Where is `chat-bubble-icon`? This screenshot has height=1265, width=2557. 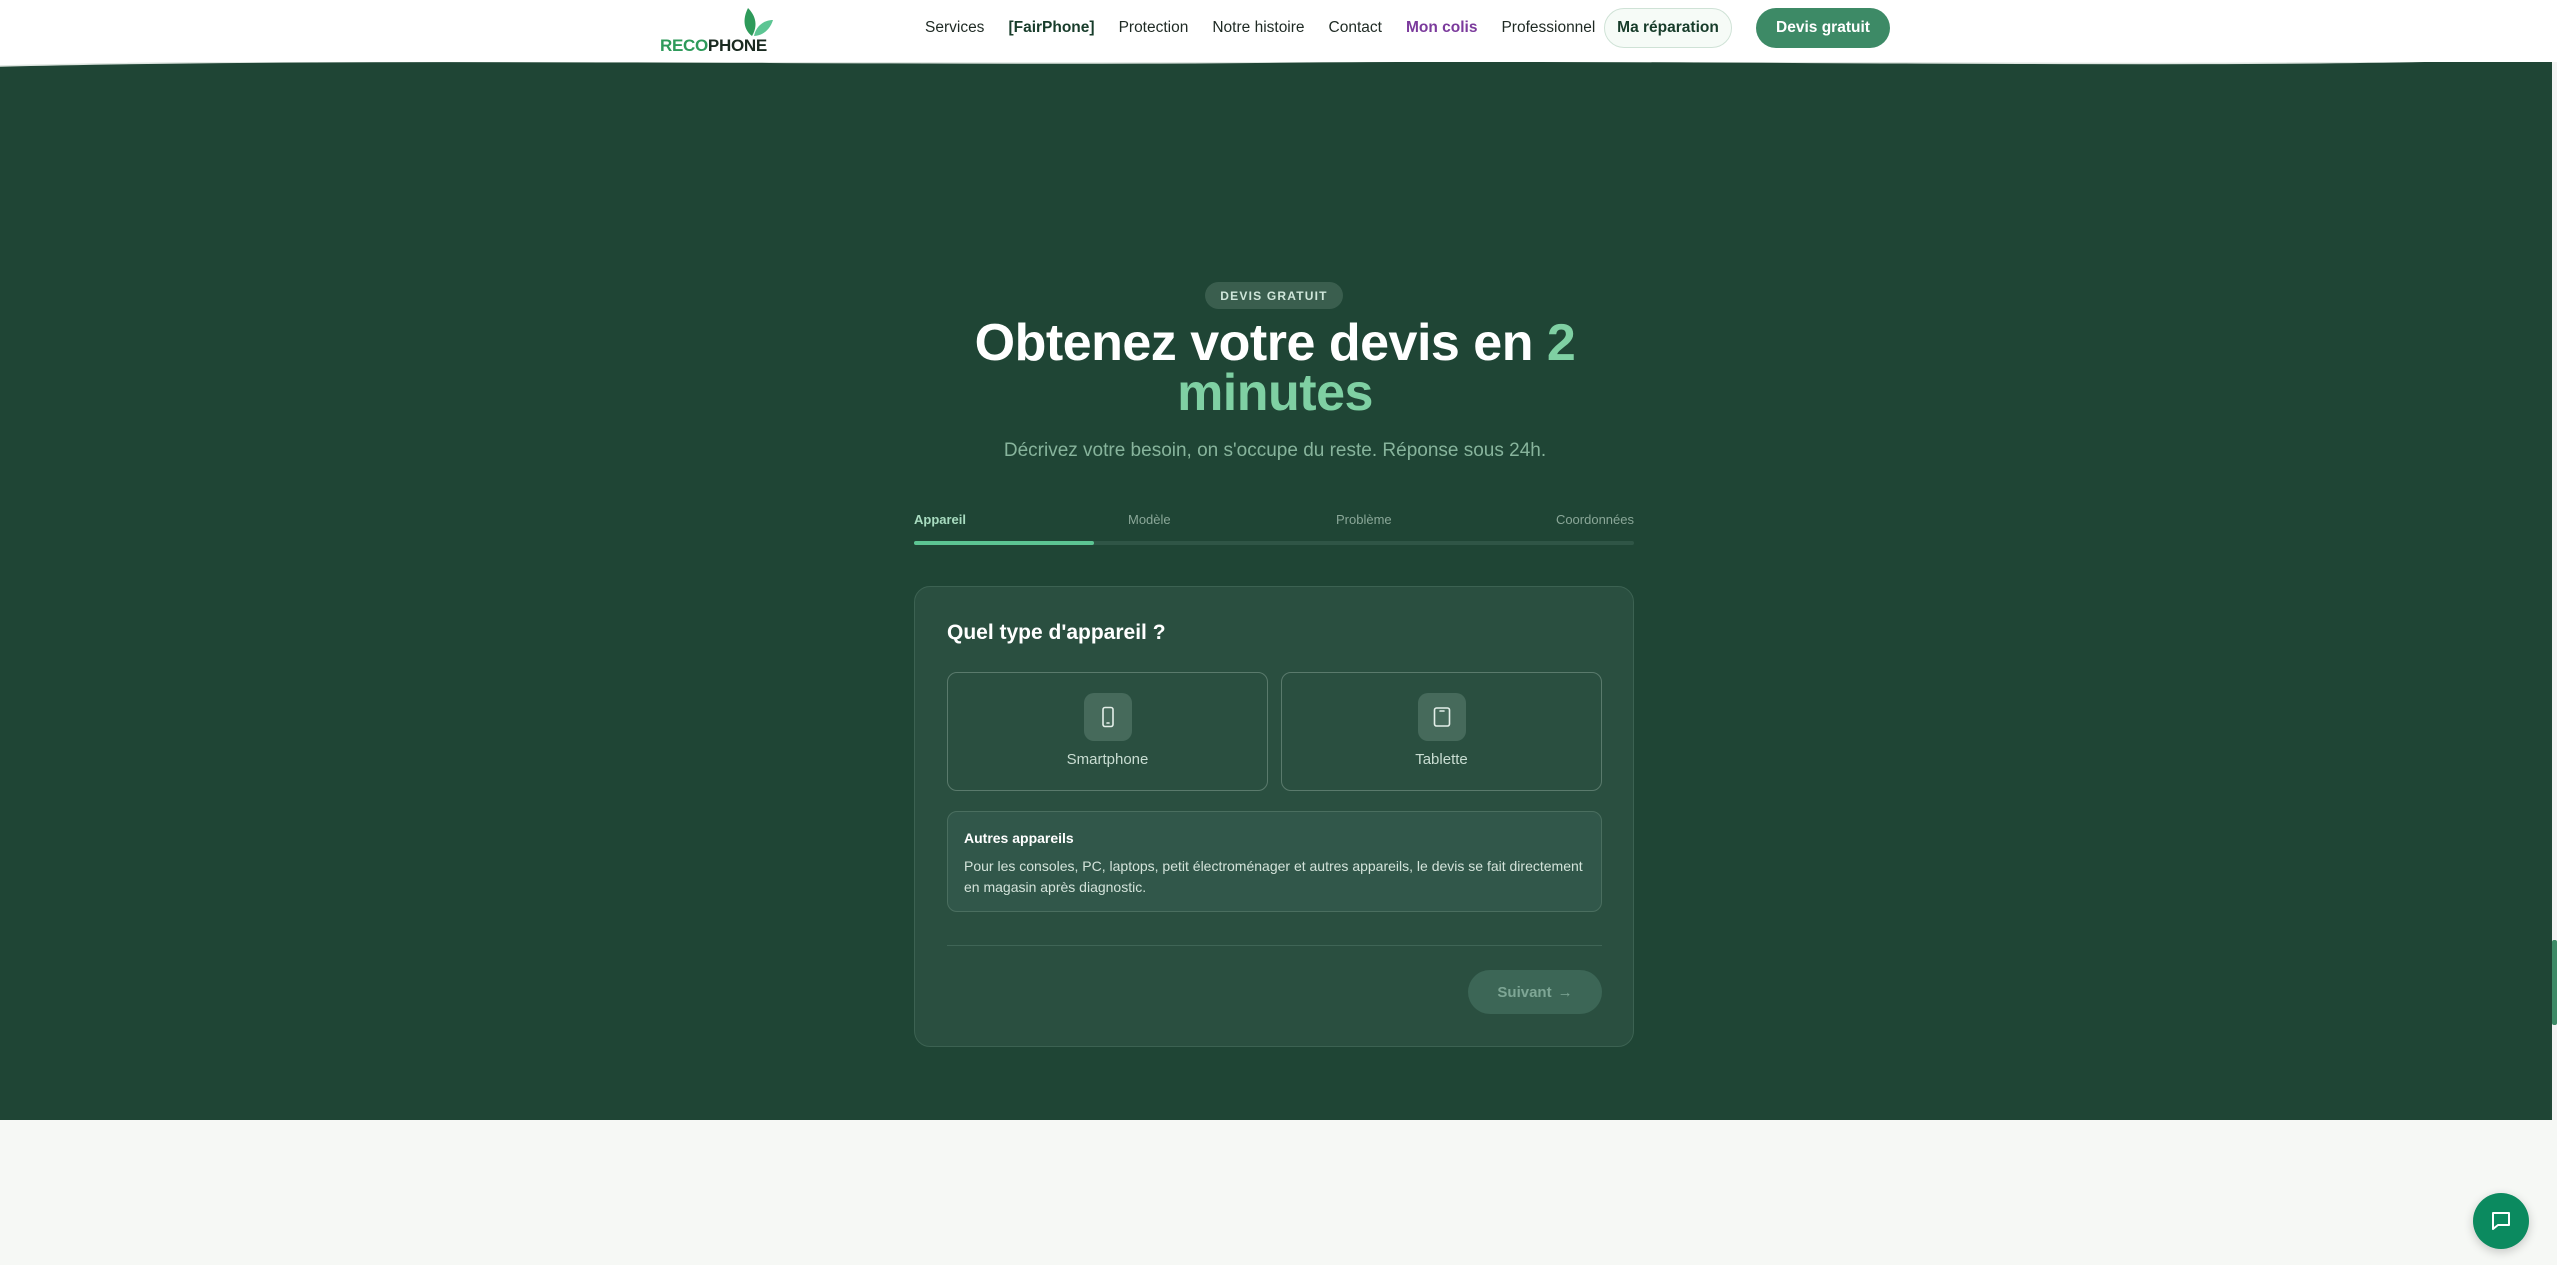
chat-bubble-icon is located at coordinates (2501, 1221).